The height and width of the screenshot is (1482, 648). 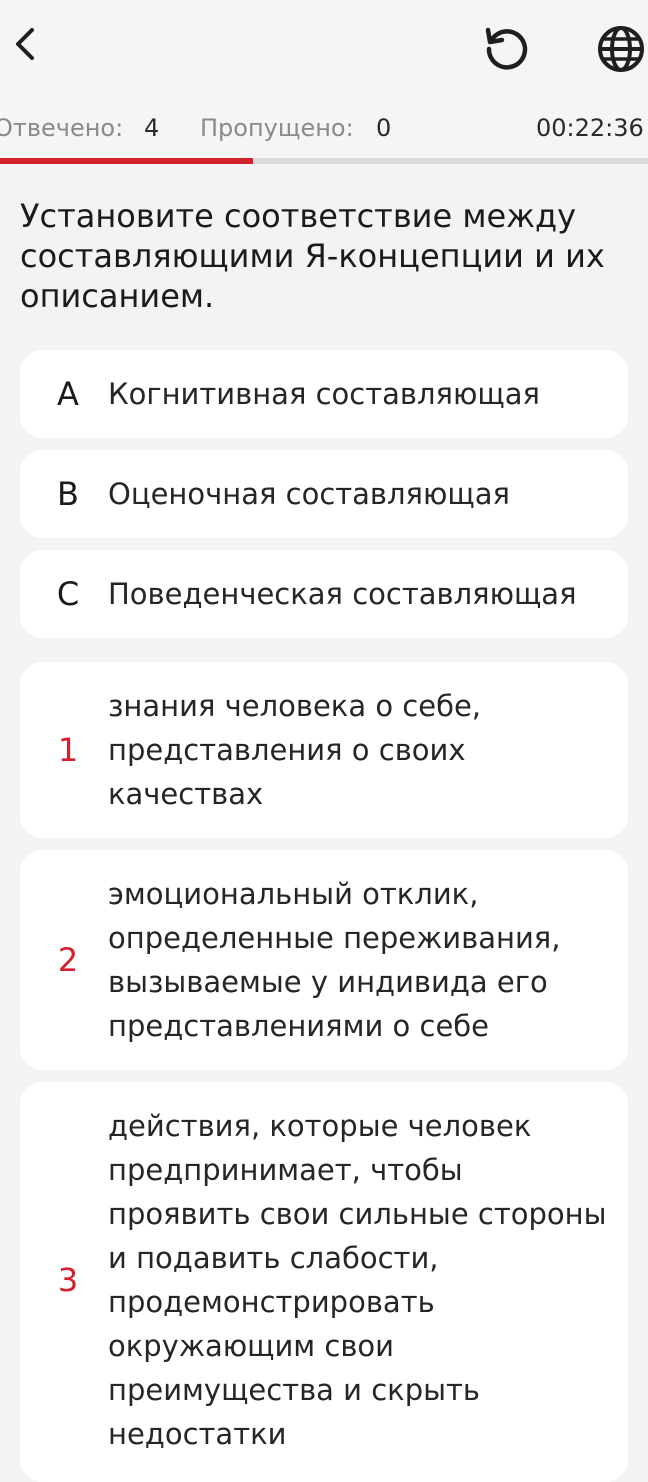 I want to click on back-button, so click(x=24, y=44).